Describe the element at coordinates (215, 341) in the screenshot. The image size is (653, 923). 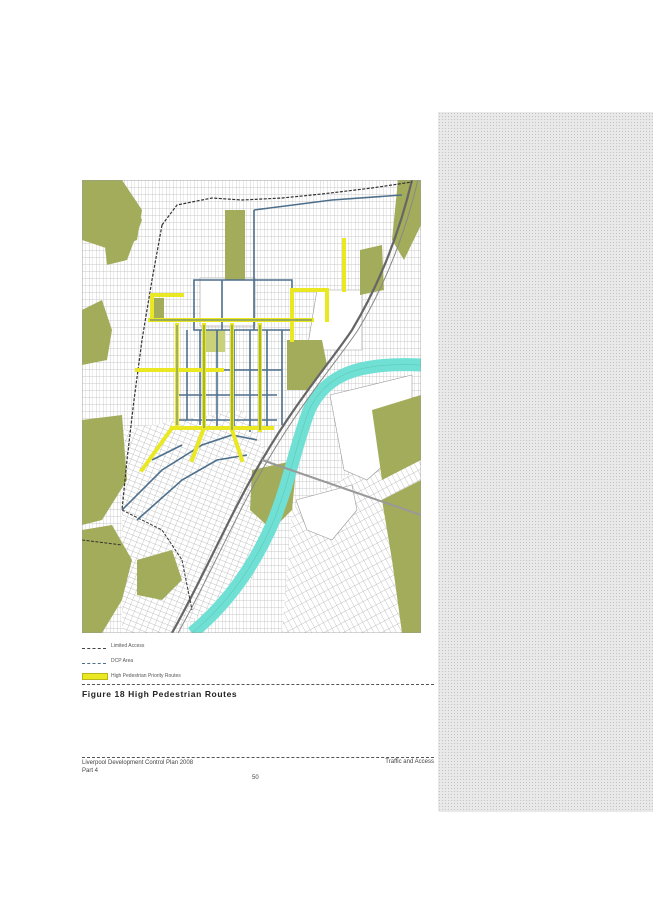
I see `civic-square` at that location.